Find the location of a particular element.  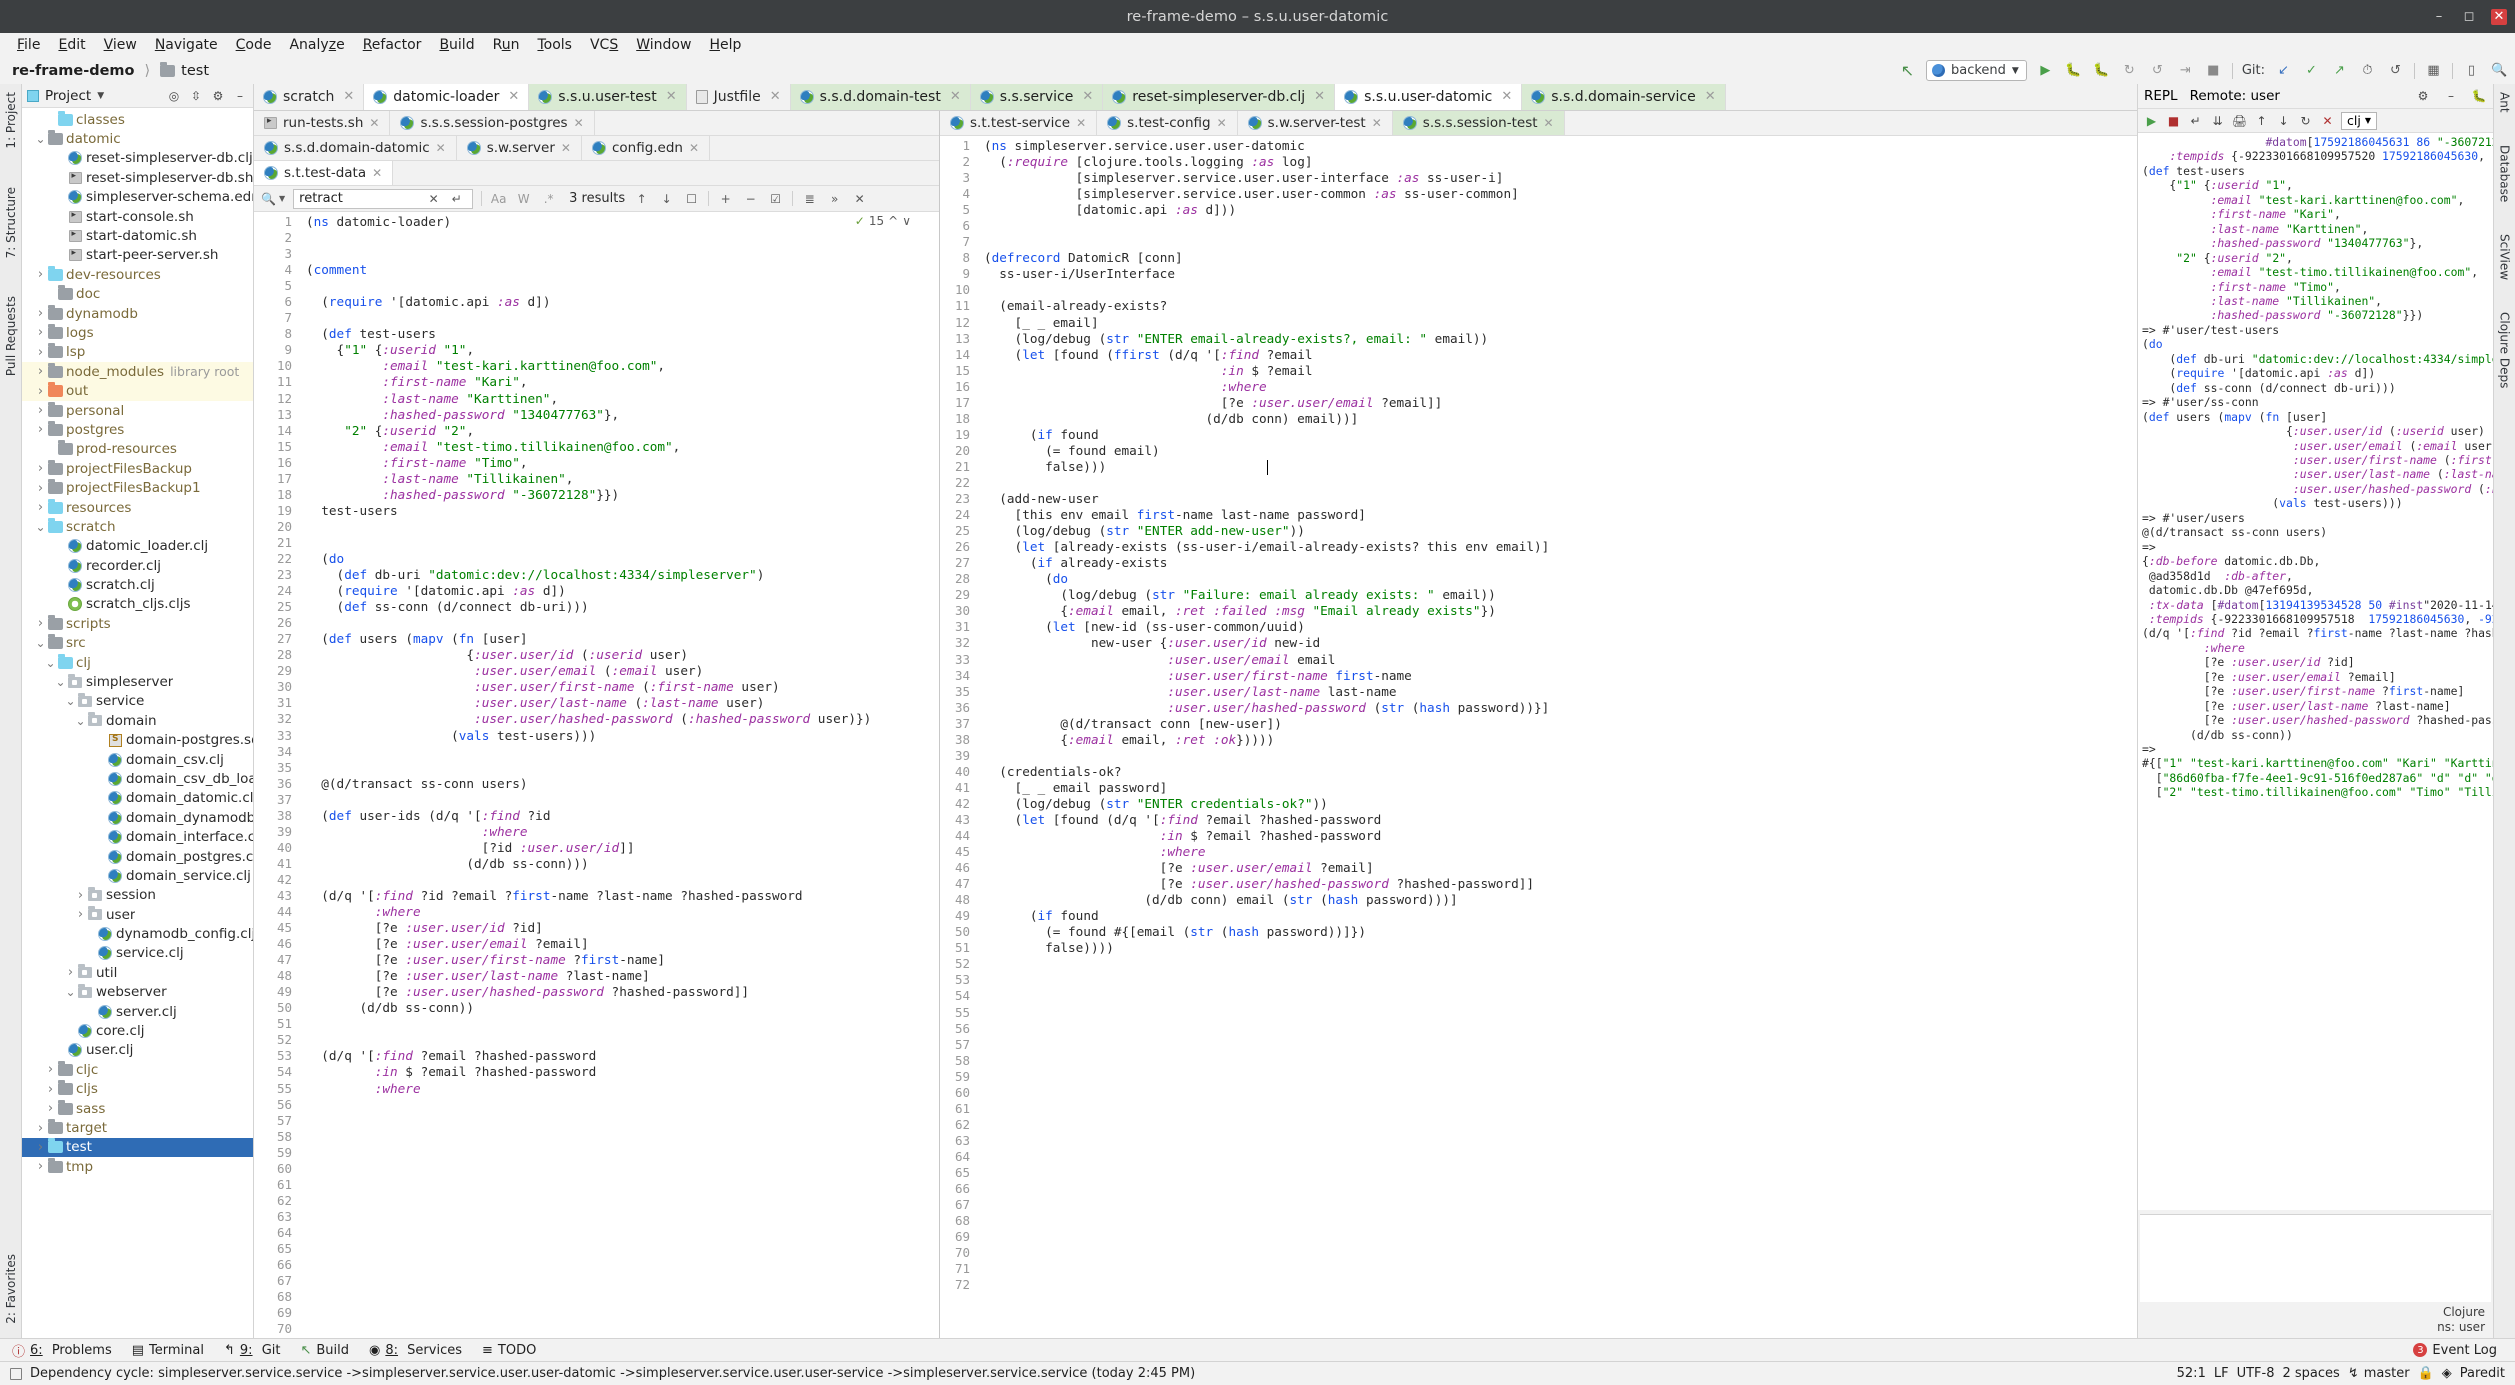

sidebar-item-sciview: SciView is located at coordinates (2505, 257).